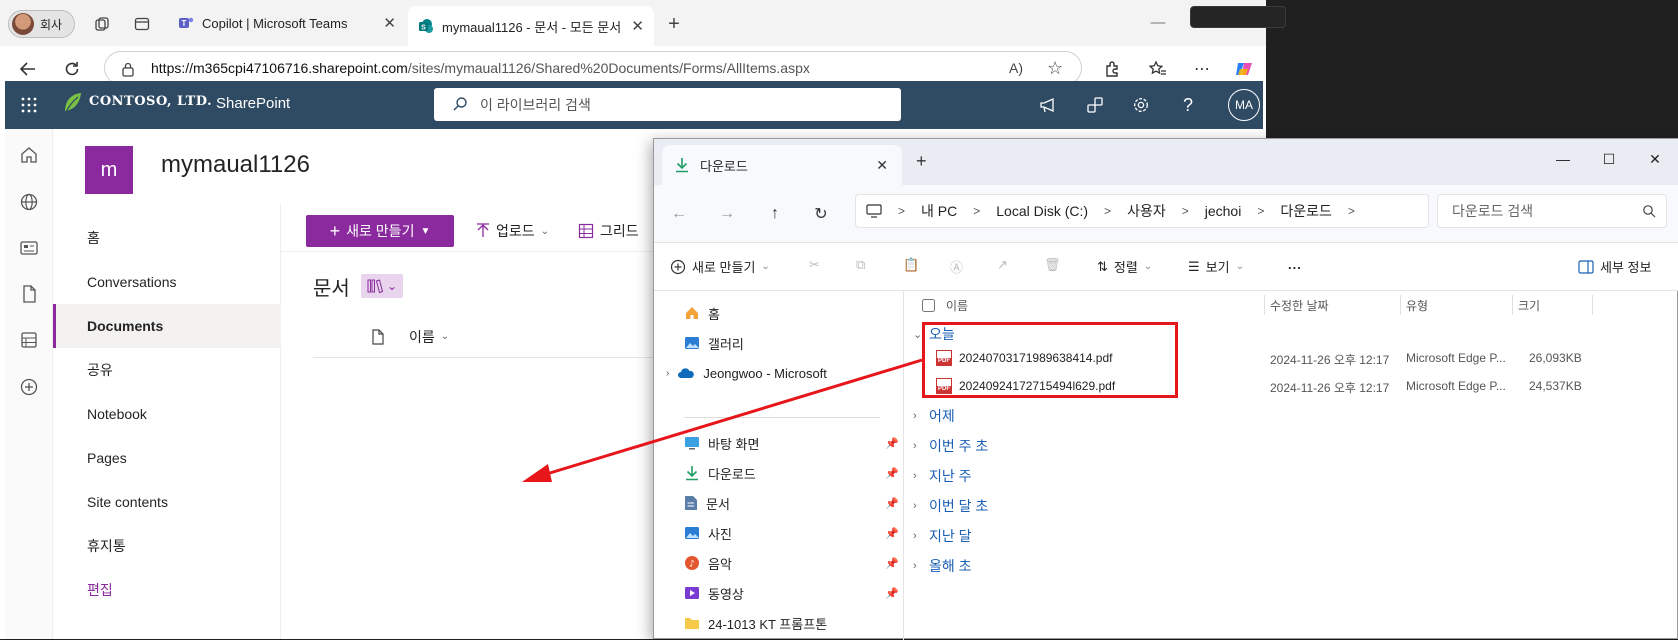  Describe the element at coordinates (960, 267) in the screenshot. I see `rename-icon: Ⓐ` at that location.